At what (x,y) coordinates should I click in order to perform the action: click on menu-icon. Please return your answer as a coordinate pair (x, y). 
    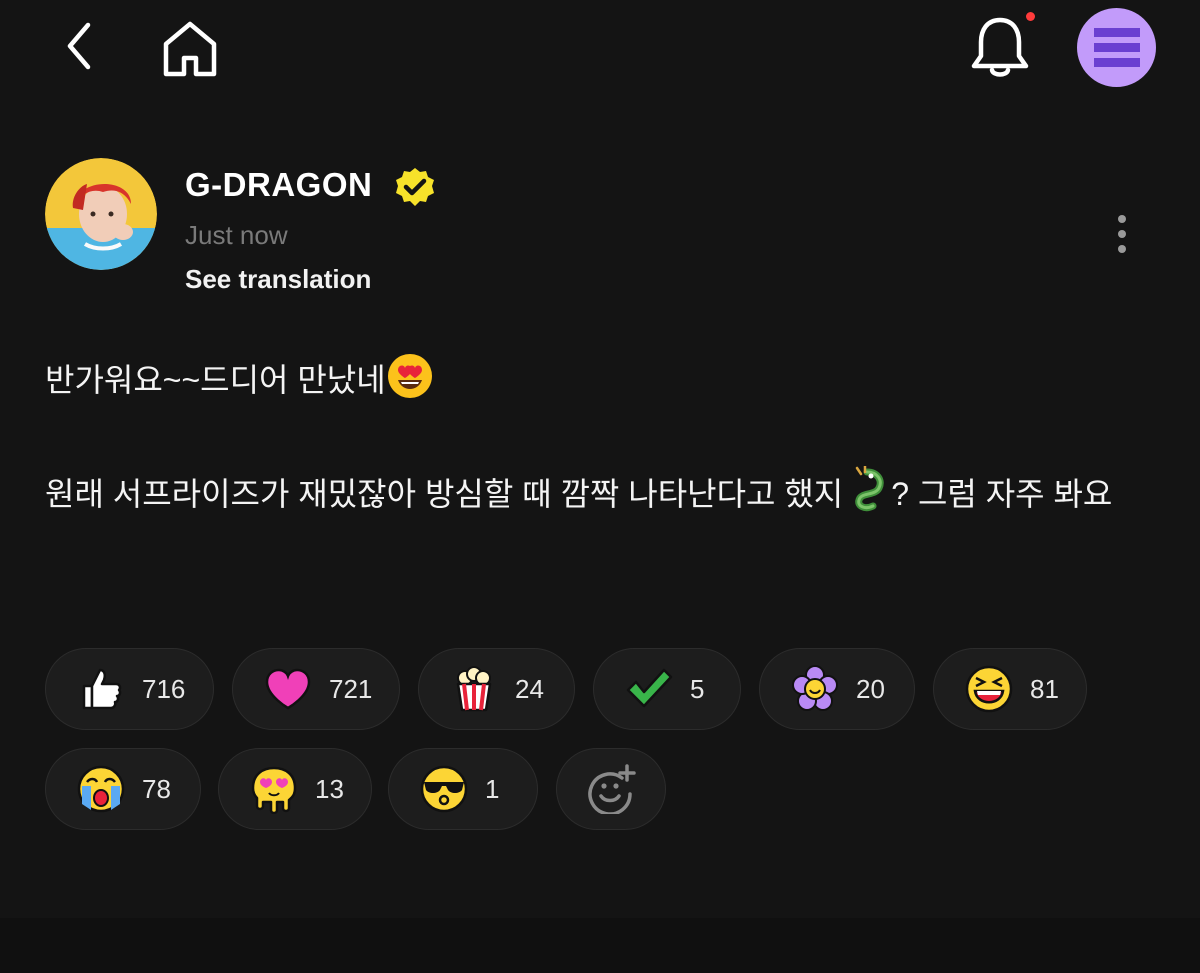
    Looking at the image, I should click on (1116, 47).